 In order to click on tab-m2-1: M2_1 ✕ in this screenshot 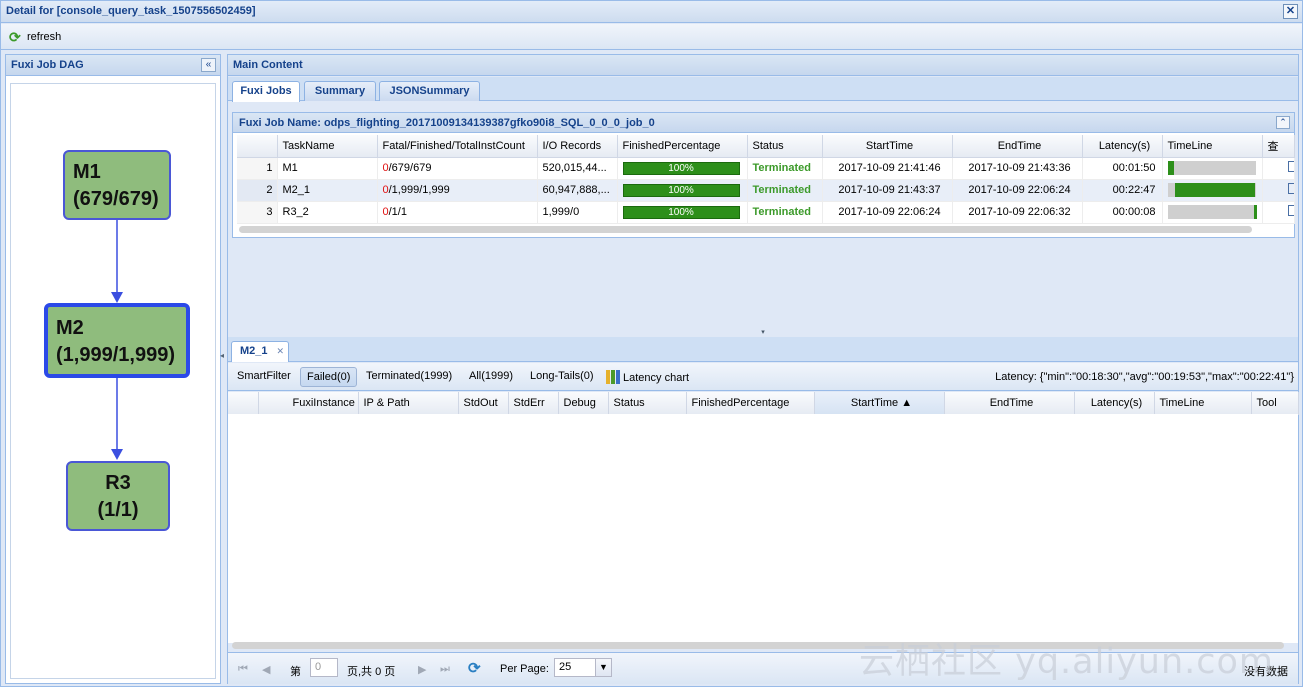, I will do `click(260, 351)`.